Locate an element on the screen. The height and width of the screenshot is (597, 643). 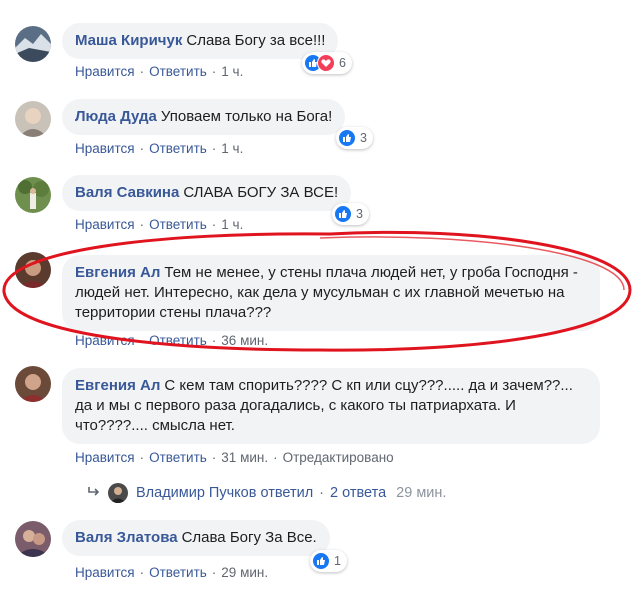
comment-author: Маша Киричук is located at coordinates (128, 40).